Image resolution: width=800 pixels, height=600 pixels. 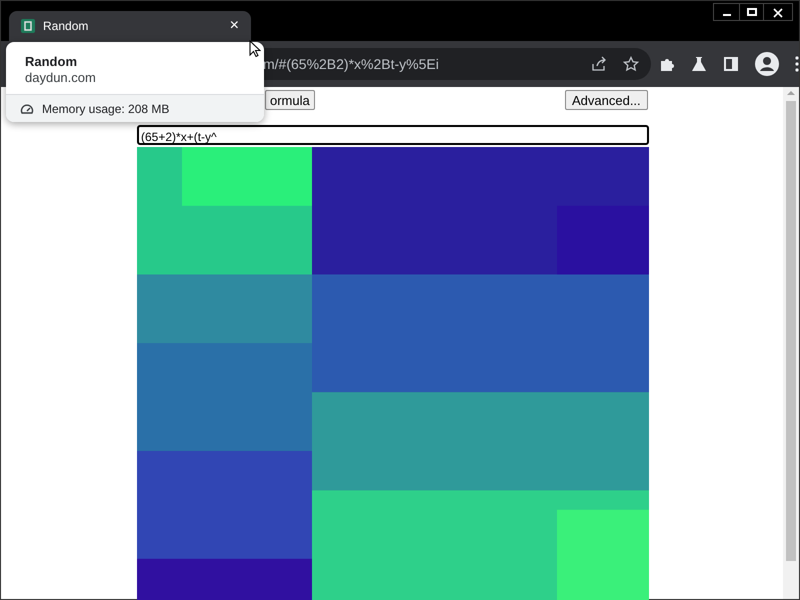 I want to click on side-panel-icon, so click(x=731, y=64).